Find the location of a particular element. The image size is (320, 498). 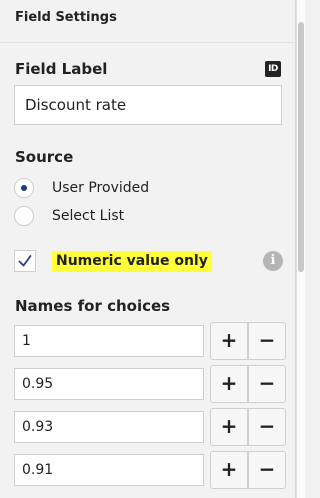

radio-label-user-provided: User Provided is located at coordinates (101, 188).